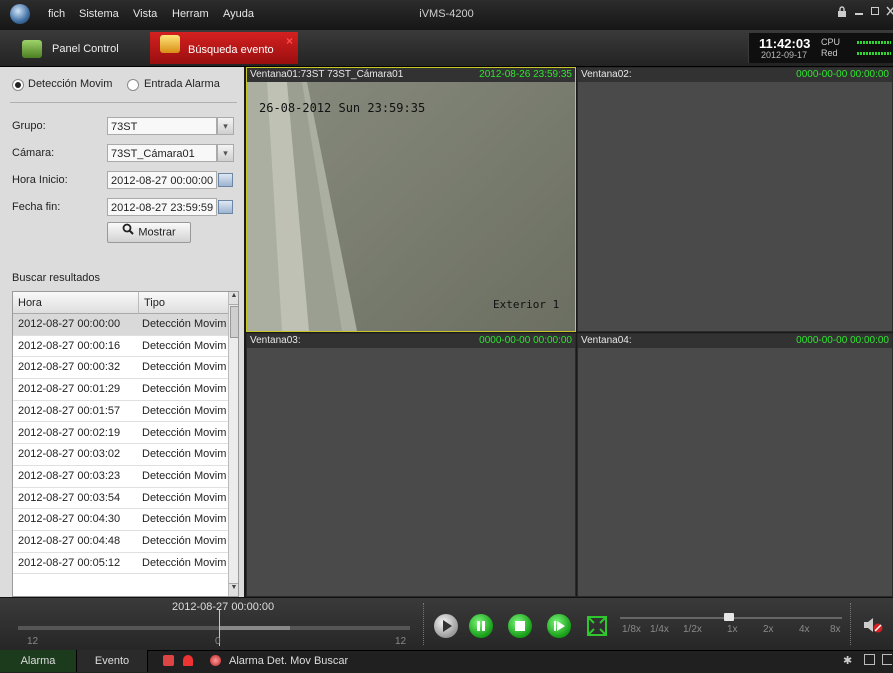  I want to click on row-hora: 2012-08-27 00:03:02, so click(69, 454).